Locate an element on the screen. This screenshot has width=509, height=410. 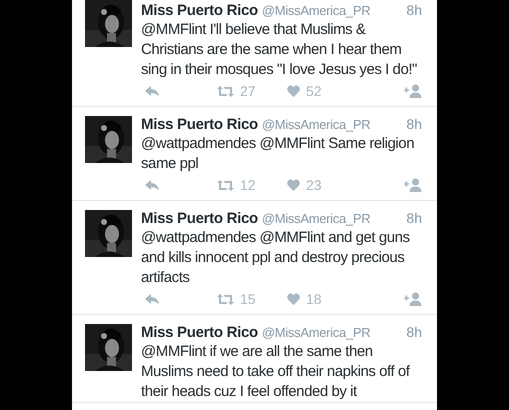
retweet-count: 27 is located at coordinates (248, 91).